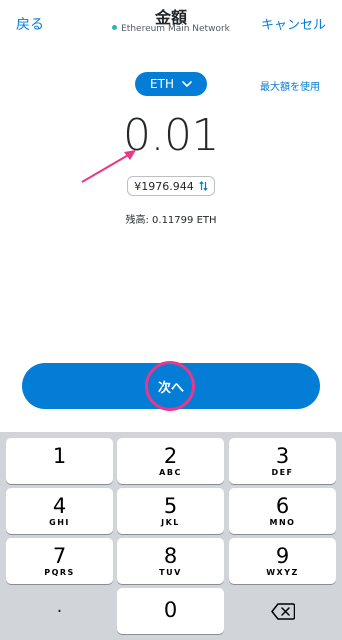  I want to click on backspace-icon, so click(282, 611).